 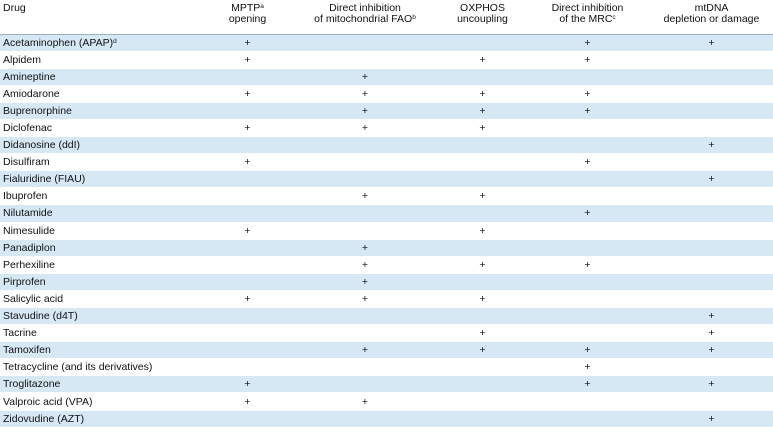 What do you see at coordinates (32, 384) in the screenshot?
I see `drug-name: Troglitazone` at bounding box center [32, 384].